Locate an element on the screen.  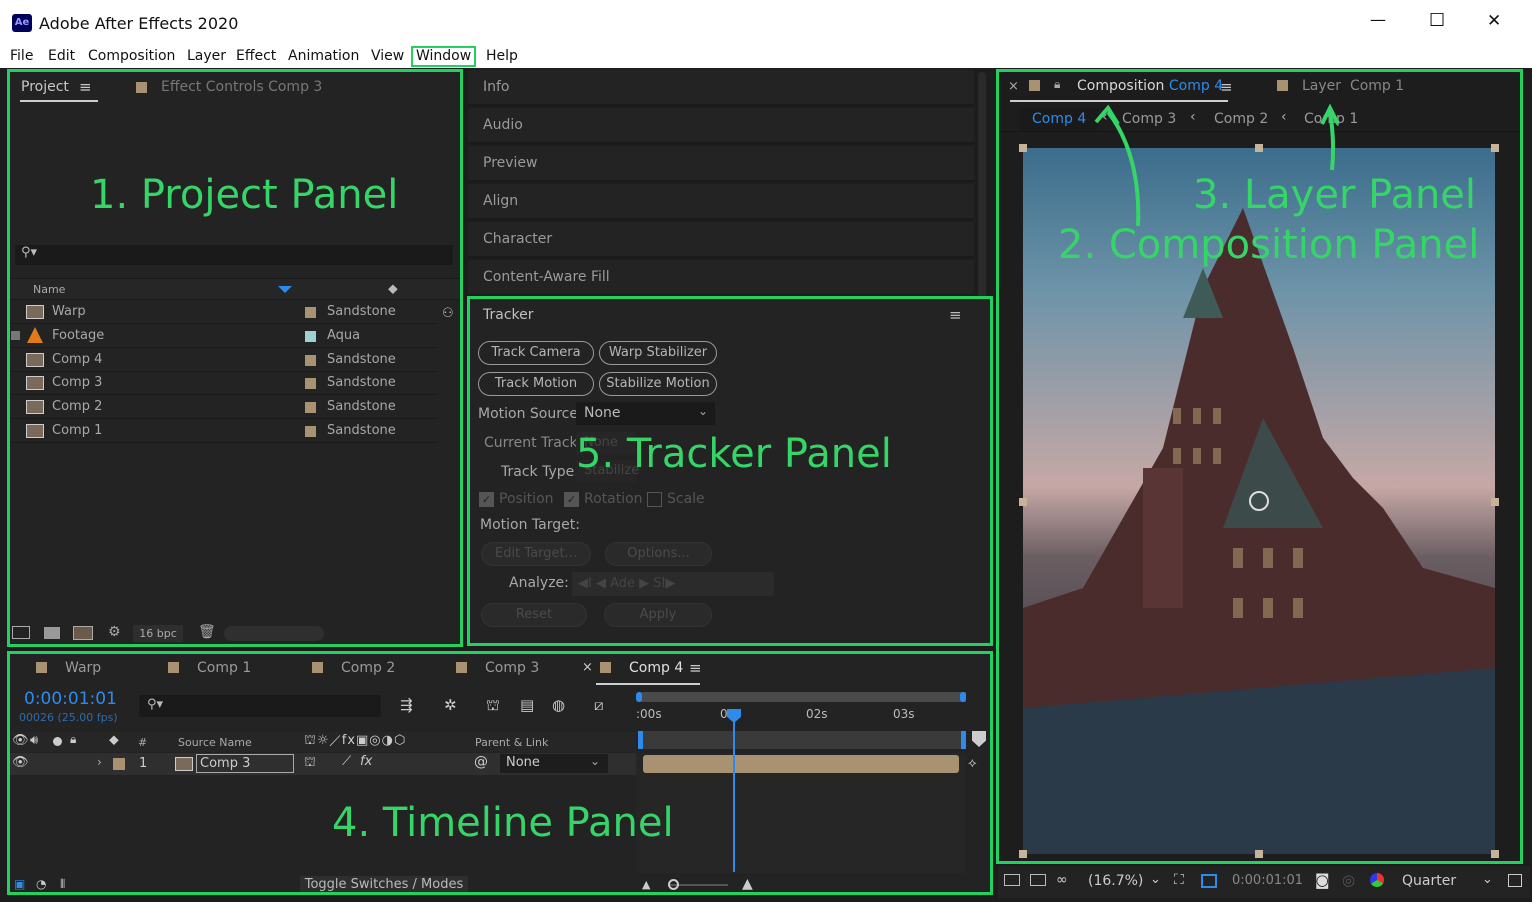
info-panel-header: Info is located at coordinates (721, 88).